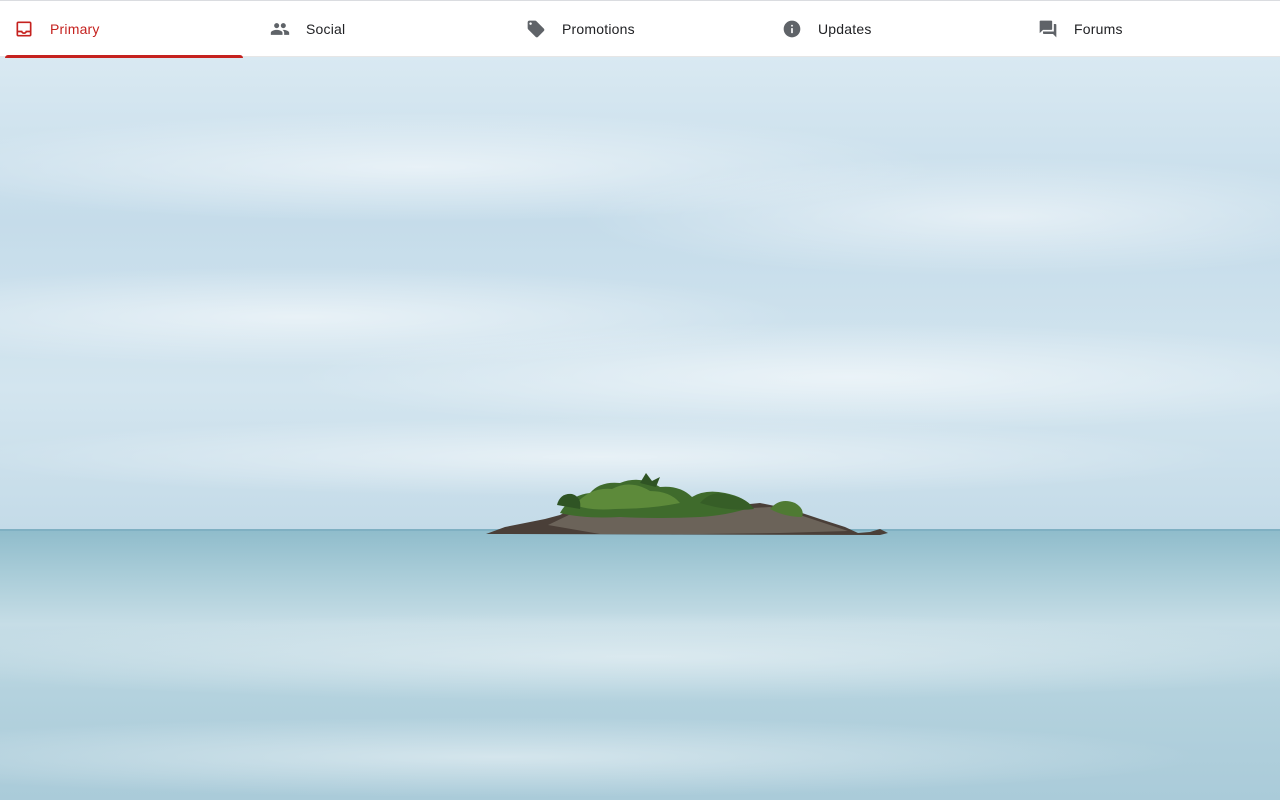 This screenshot has height=800, width=1280. What do you see at coordinates (1098, 29) in the screenshot?
I see `tab-label: Forums` at bounding box center [1098, 29].